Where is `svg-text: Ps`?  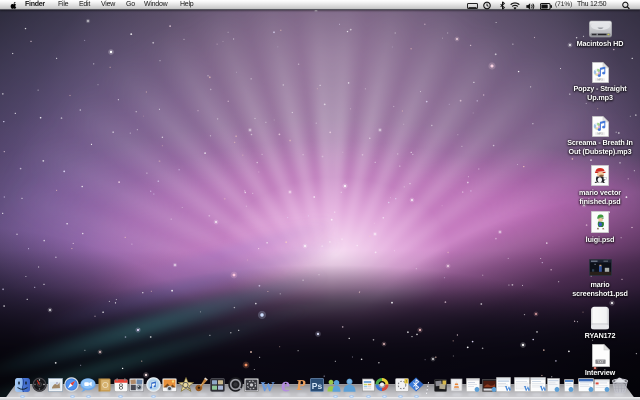
svg-text: Ps is located at coordinates (317, 386).